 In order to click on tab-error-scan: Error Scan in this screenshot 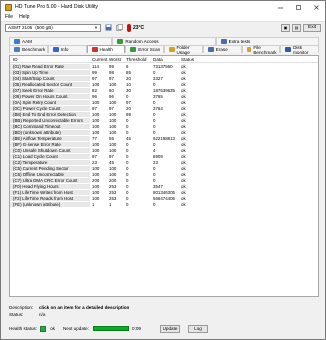, I will do `click(144, 49)`.